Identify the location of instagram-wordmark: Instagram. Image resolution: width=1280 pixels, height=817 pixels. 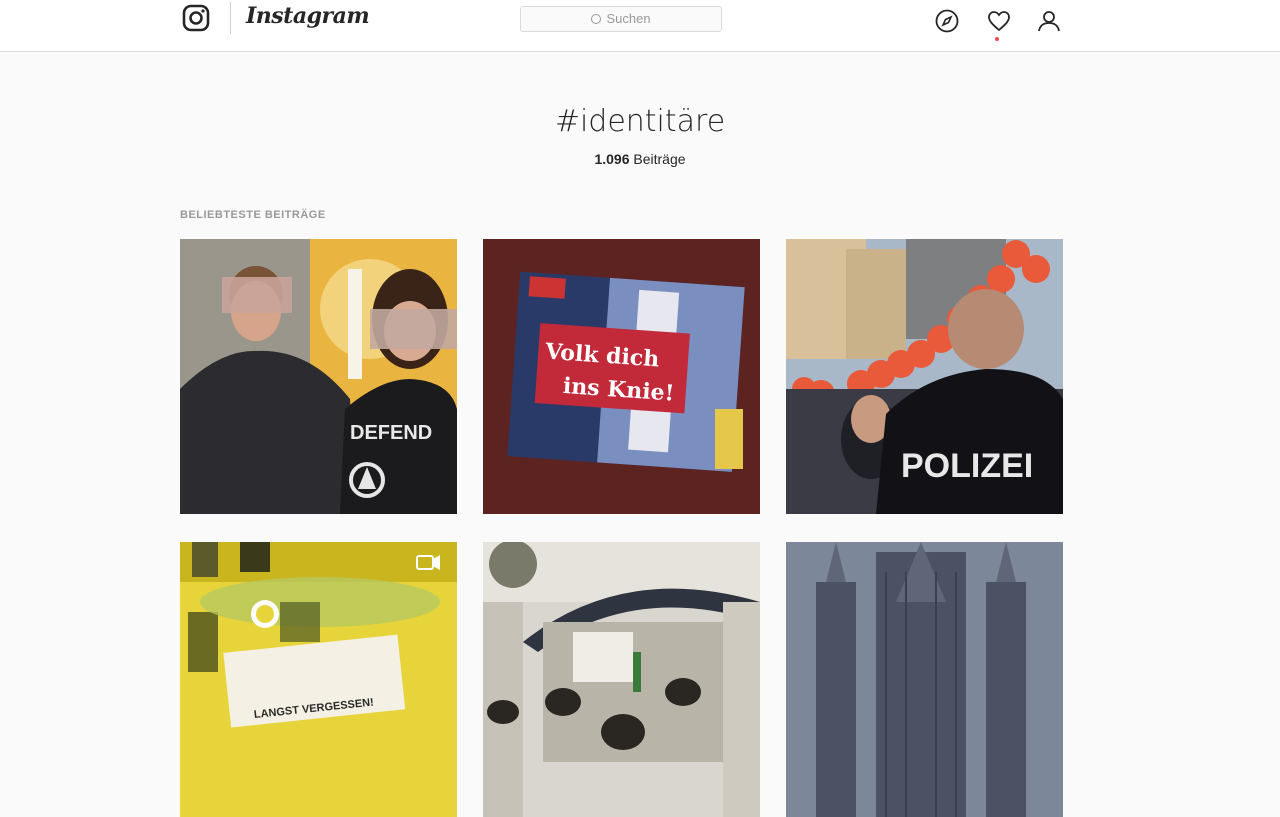
(308, 16).